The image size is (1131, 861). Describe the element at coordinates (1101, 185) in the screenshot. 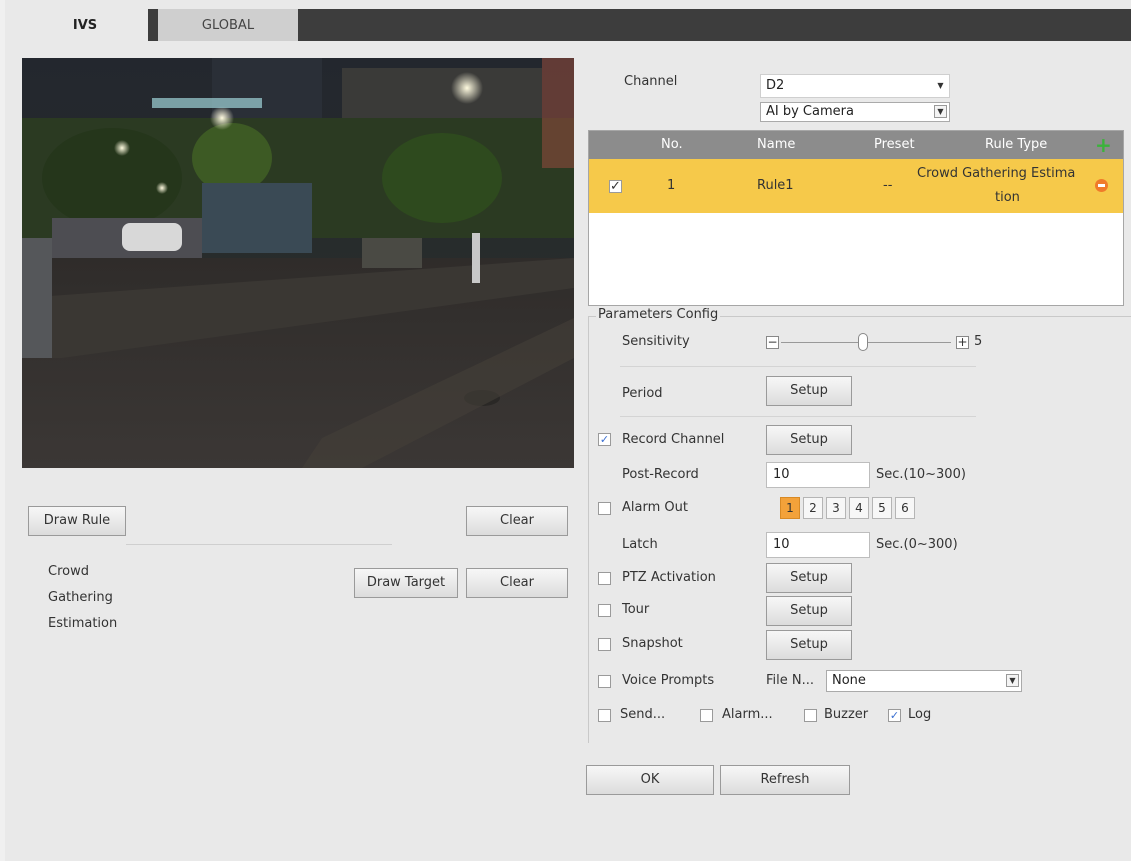

I see `remove-rule-bar` at that location.